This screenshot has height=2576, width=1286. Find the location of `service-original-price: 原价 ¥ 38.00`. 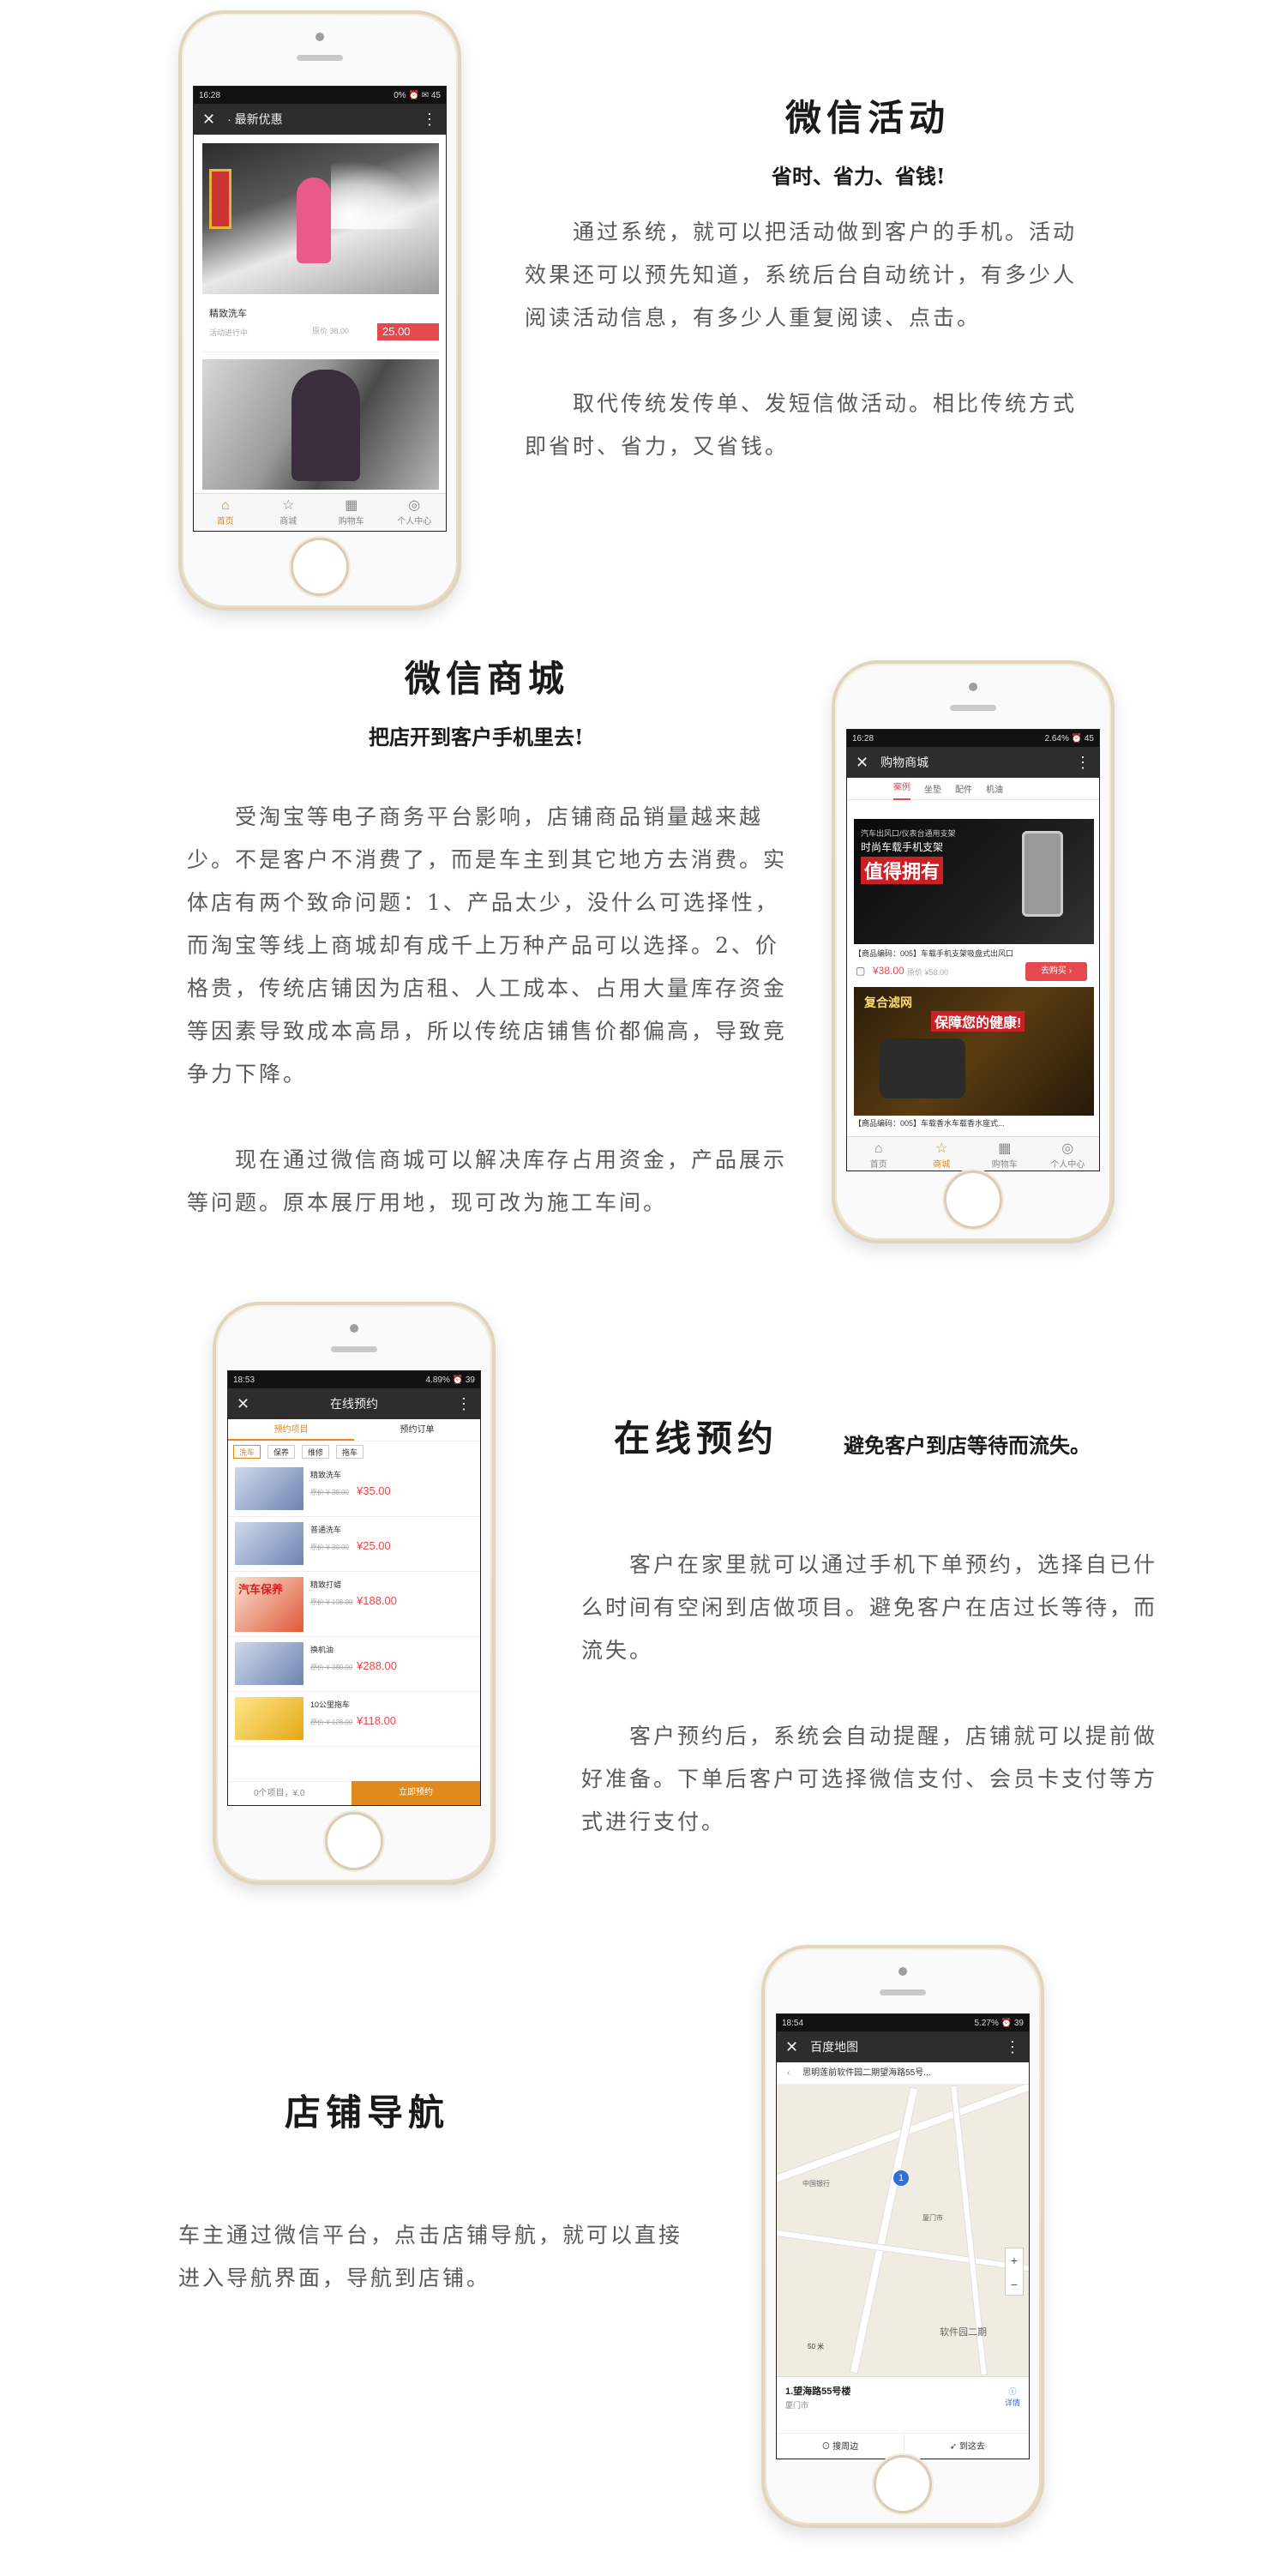

service-original-price: 原价 ¥ 38.00 is located at coordinates (329, 1493).